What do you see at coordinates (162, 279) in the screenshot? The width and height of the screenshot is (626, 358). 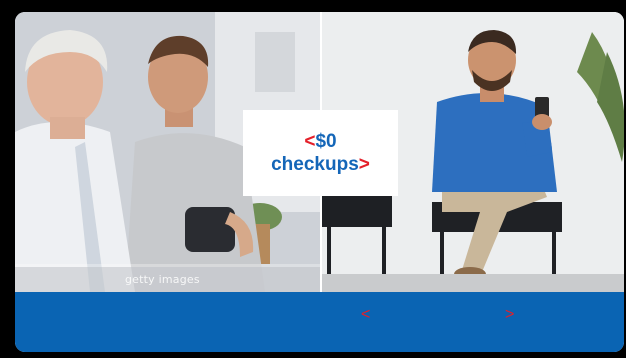 I see `getty-watermark: getty images` at bounding box center [162, 279].